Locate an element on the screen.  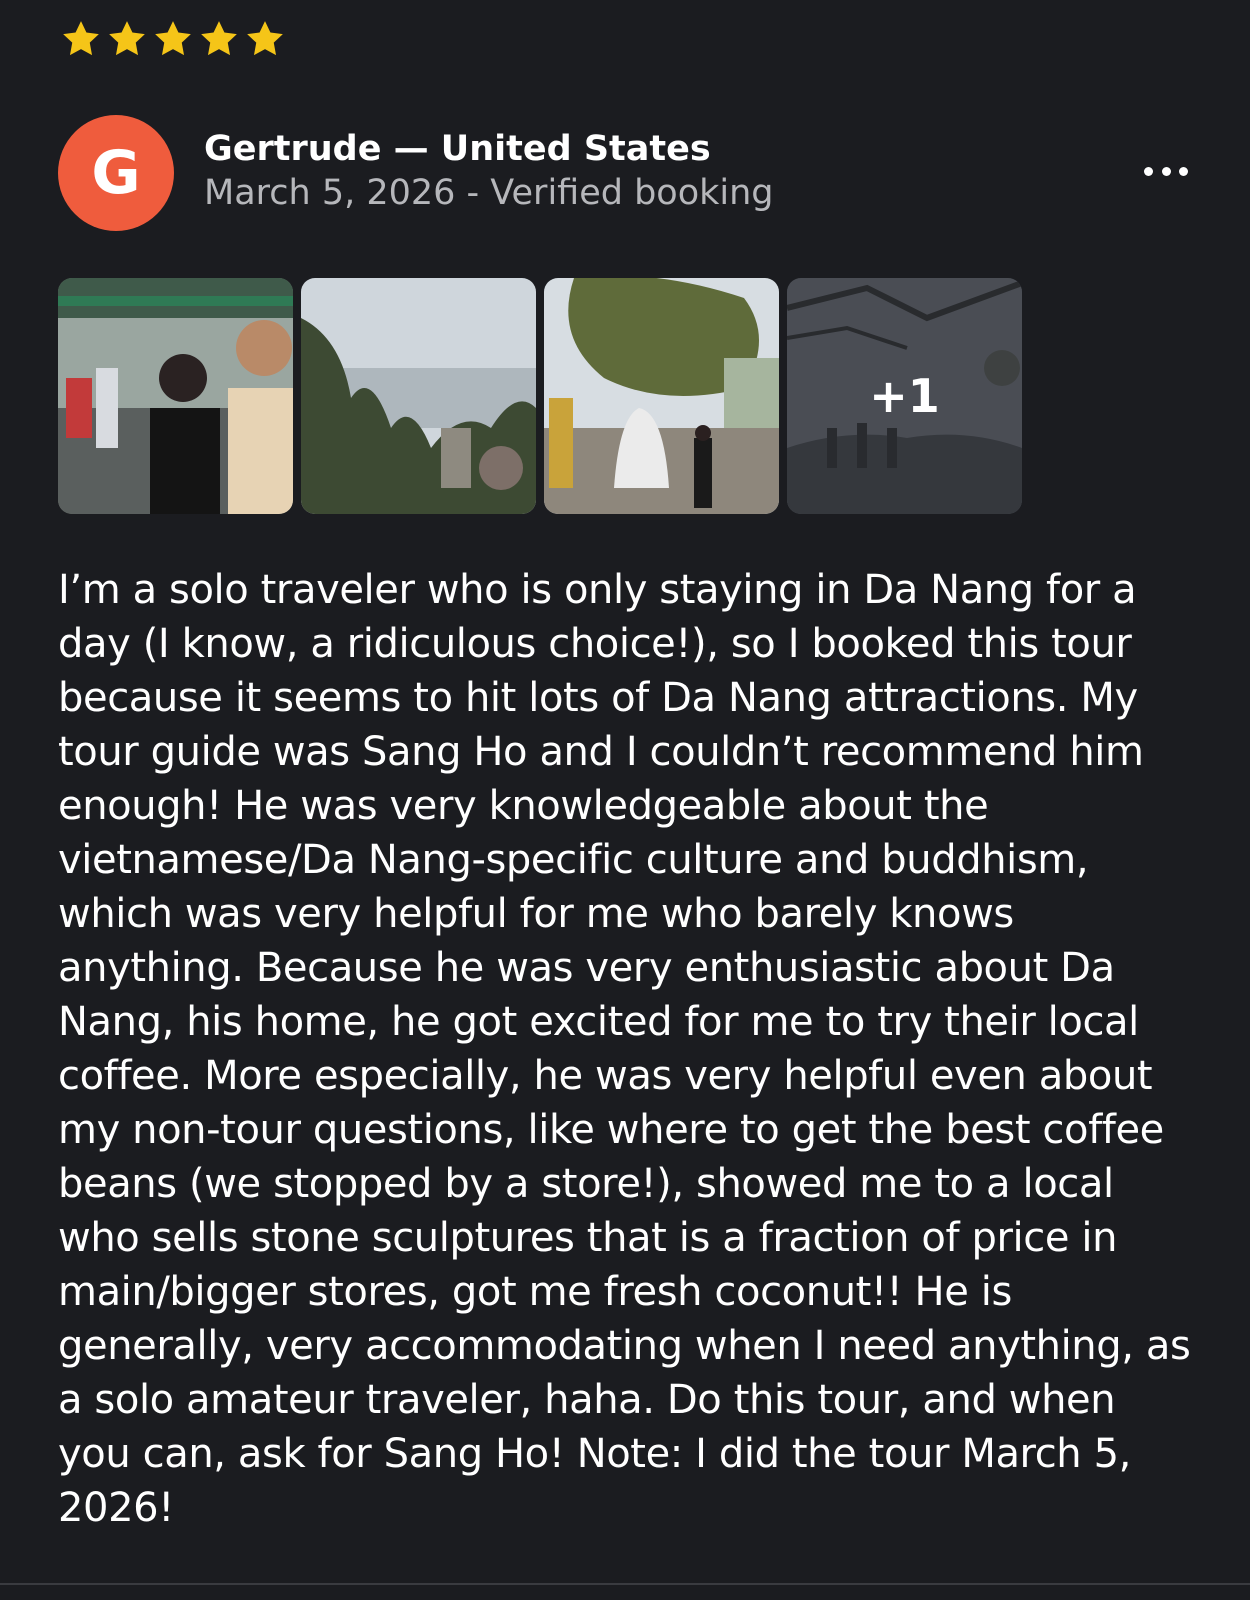
photo-thumbnail-4: +1 is located at coordinates (904, 396).